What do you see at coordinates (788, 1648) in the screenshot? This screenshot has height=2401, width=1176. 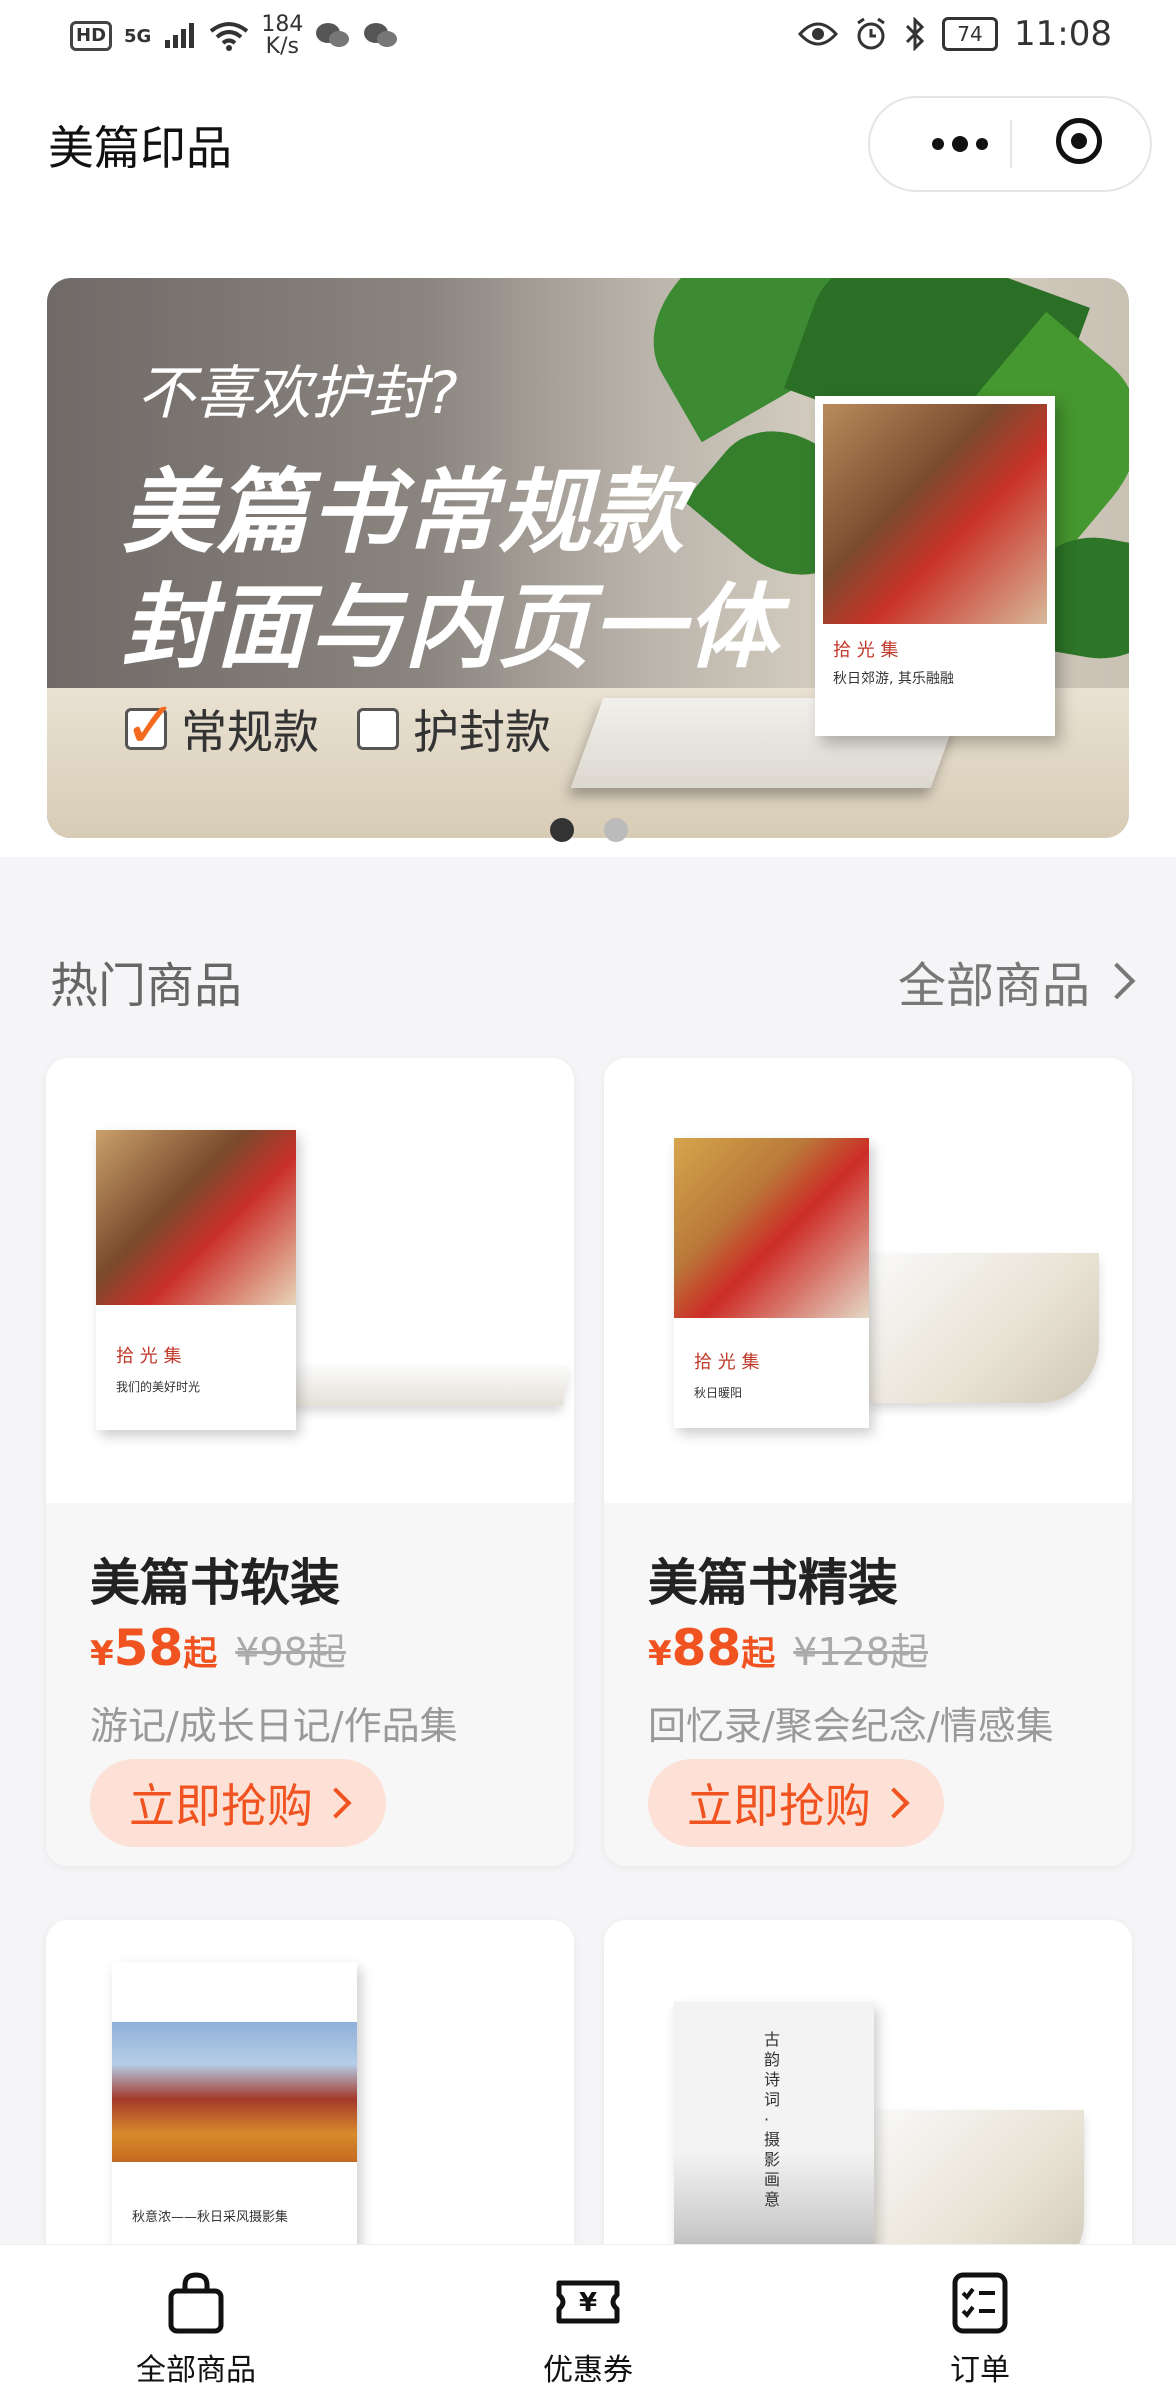 I see `product-price: ¥88起 ¥128起` at bounding box center [788, 1648].